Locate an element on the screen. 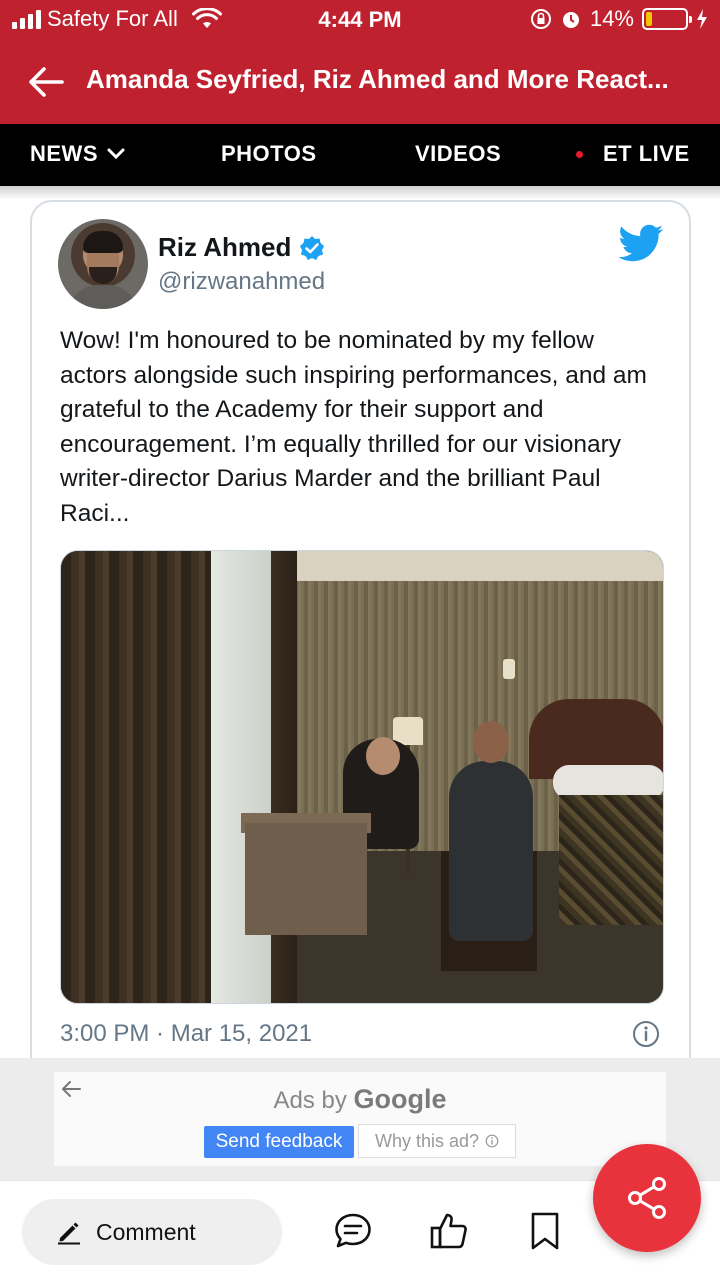  nav-news-label: NEWS is located at coordinates (64, 153).